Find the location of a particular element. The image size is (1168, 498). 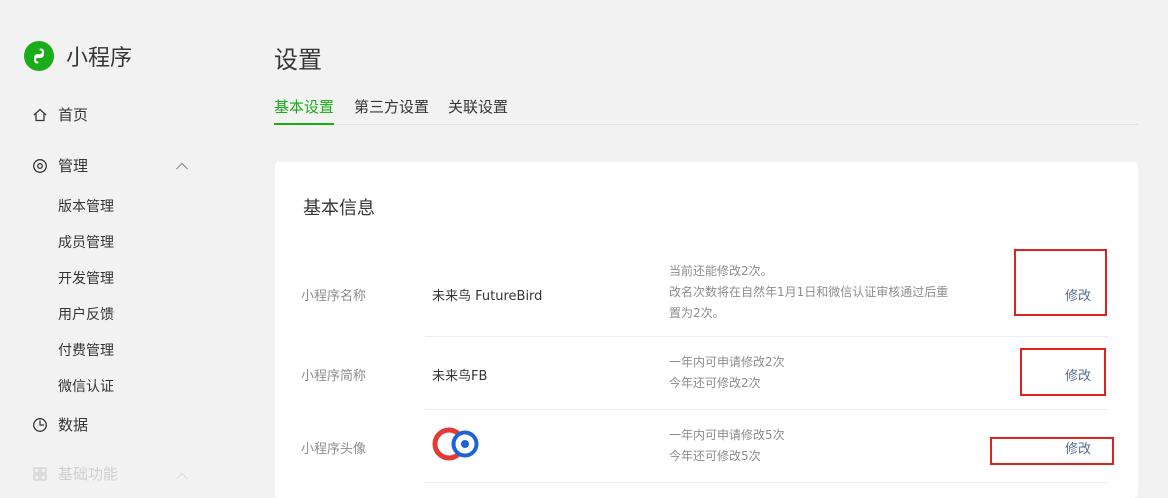

home-icon is located at coordinates (40, 115).